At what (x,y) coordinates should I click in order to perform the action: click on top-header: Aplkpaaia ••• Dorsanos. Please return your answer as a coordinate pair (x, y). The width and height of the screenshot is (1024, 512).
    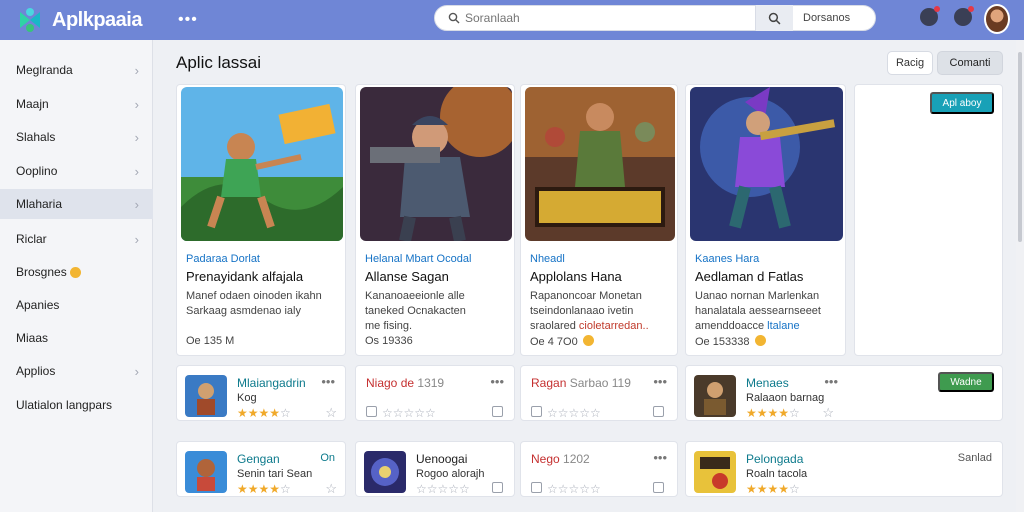
    Looking at the image, I should click on (512, 20).